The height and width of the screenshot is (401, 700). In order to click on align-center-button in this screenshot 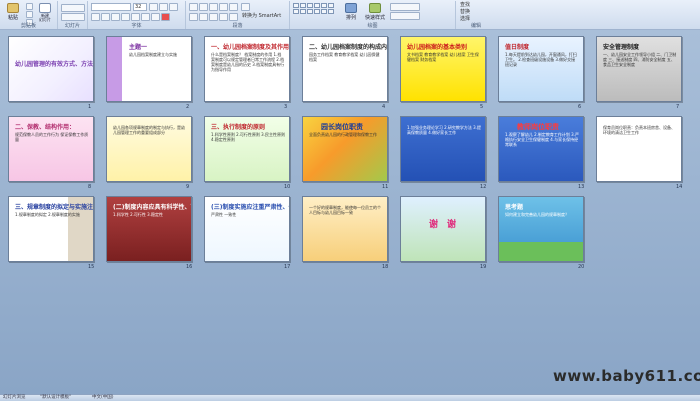, I will do `click(203, 17)`.